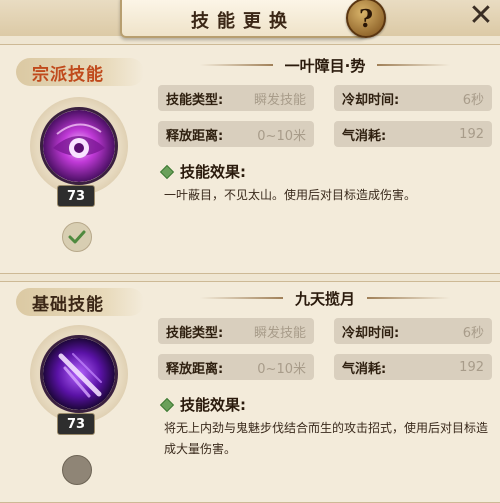  I want to click on title-plate: 技能更换, so click(243, 19).